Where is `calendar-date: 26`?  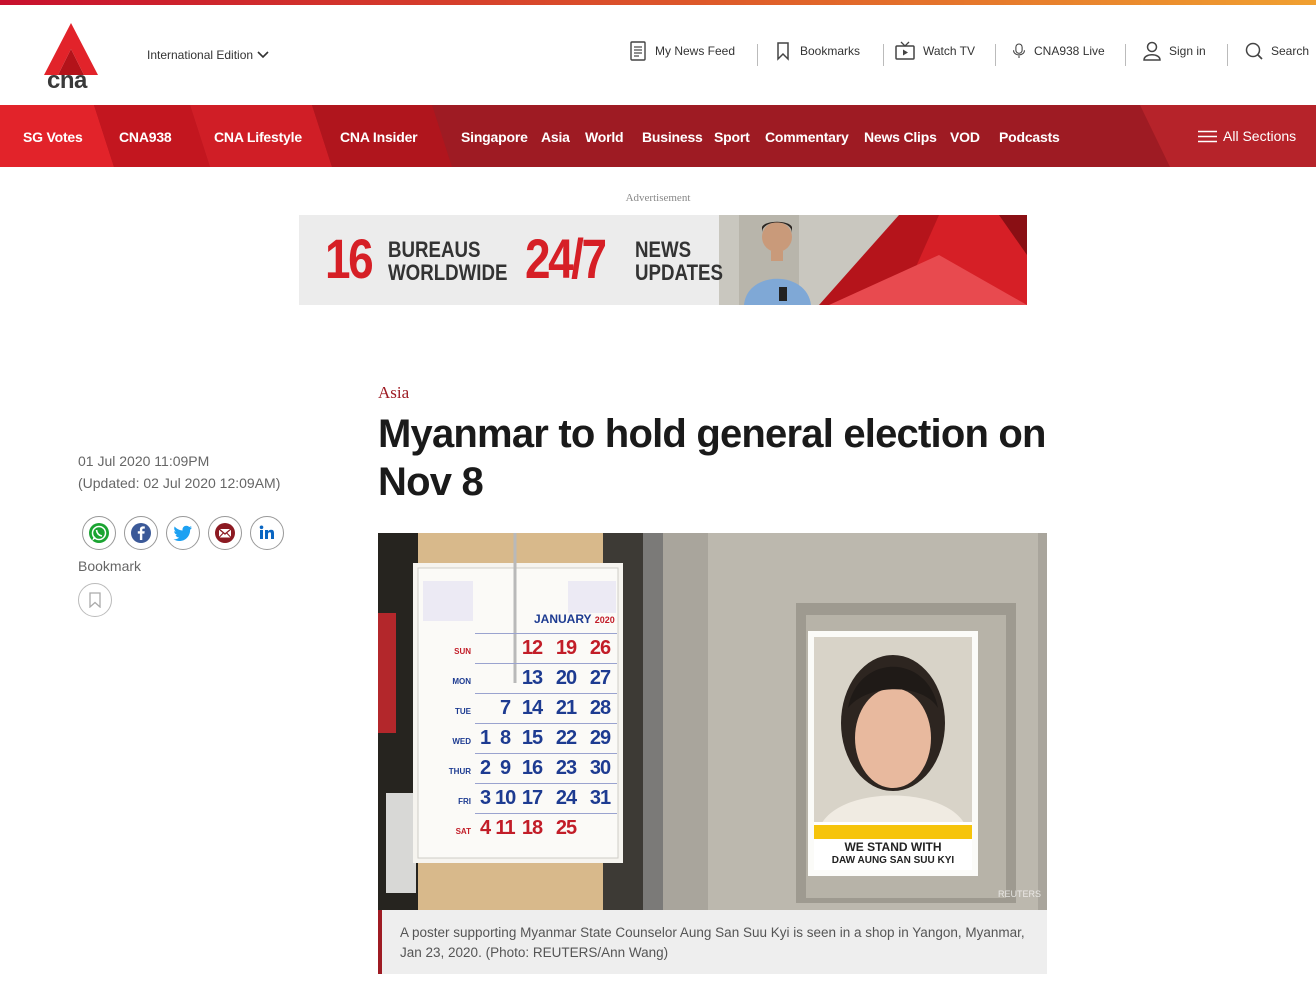 calendar-date: 26 is located at coordinates (600, 648).